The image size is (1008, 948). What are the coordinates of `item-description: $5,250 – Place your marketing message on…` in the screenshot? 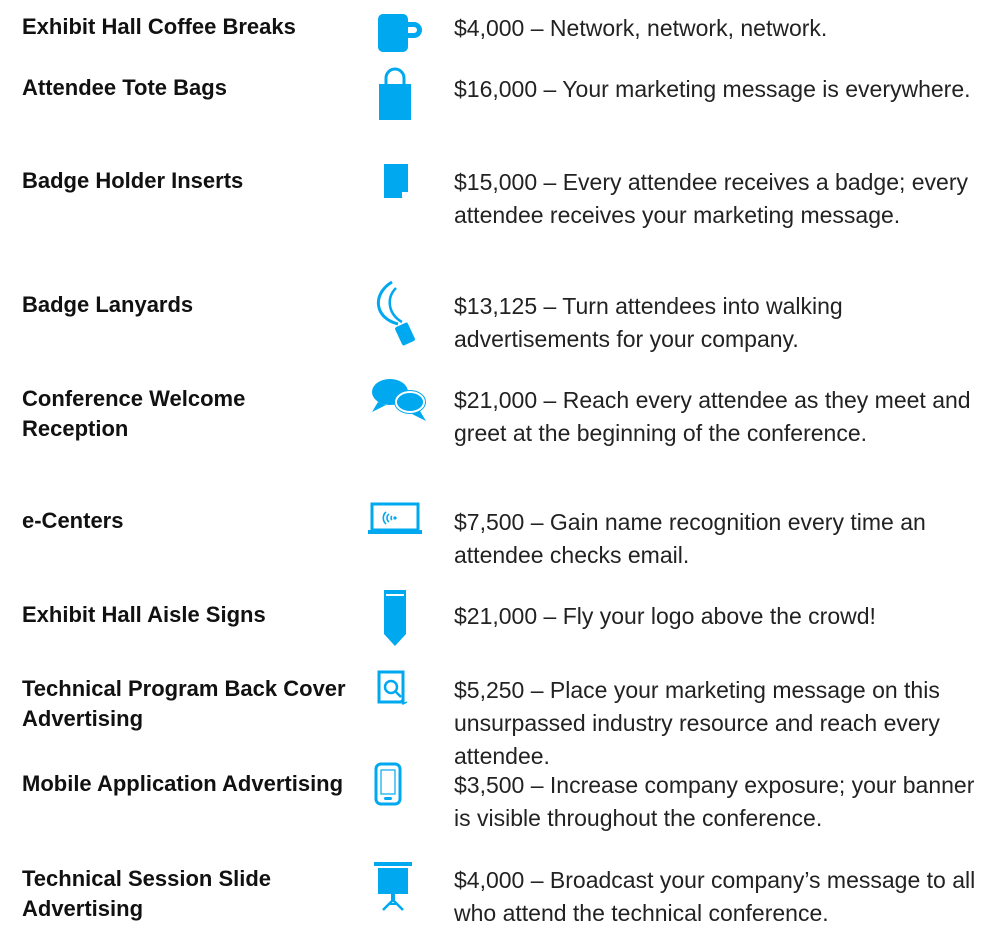 It's located at (697, 723).